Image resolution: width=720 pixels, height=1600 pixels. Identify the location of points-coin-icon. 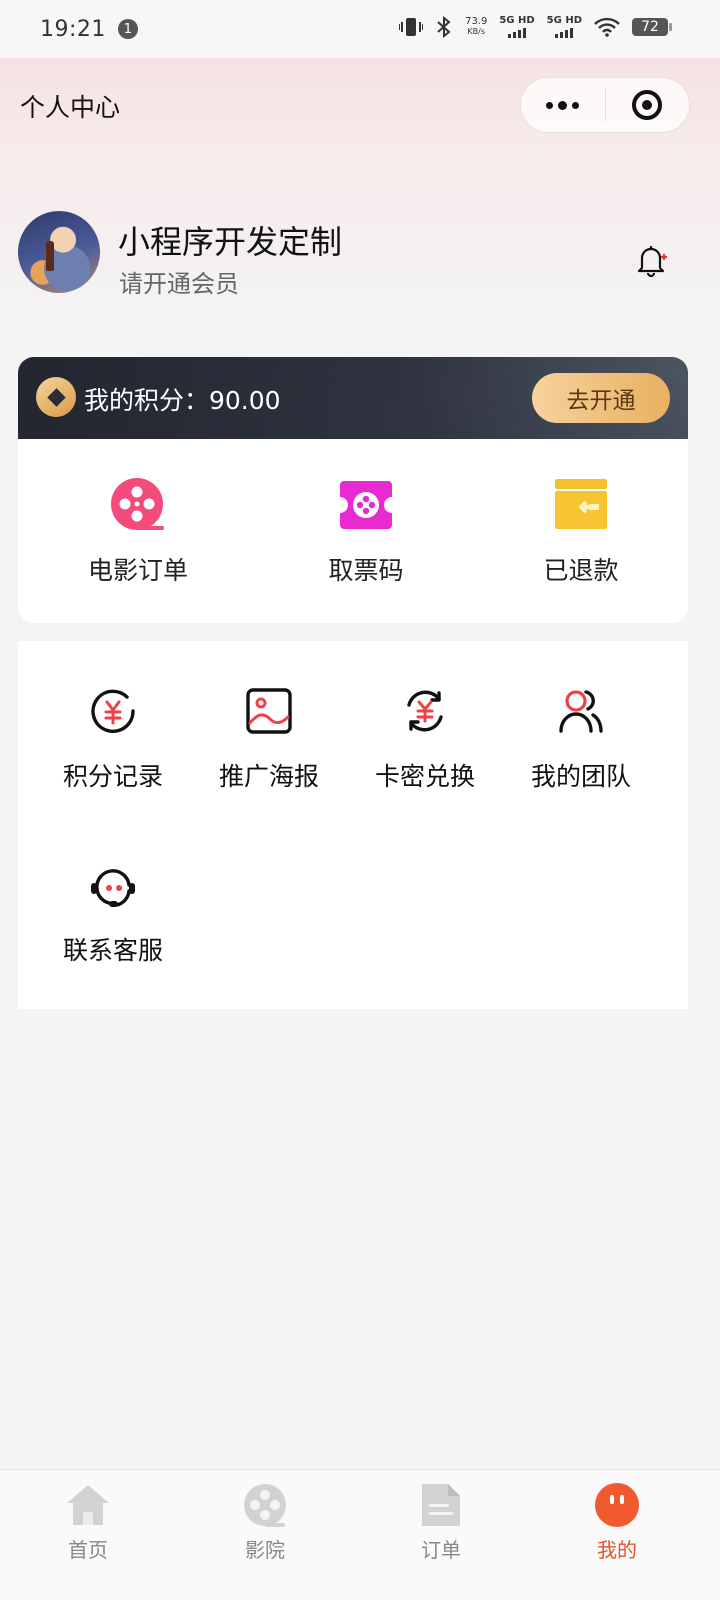
(56, 397).